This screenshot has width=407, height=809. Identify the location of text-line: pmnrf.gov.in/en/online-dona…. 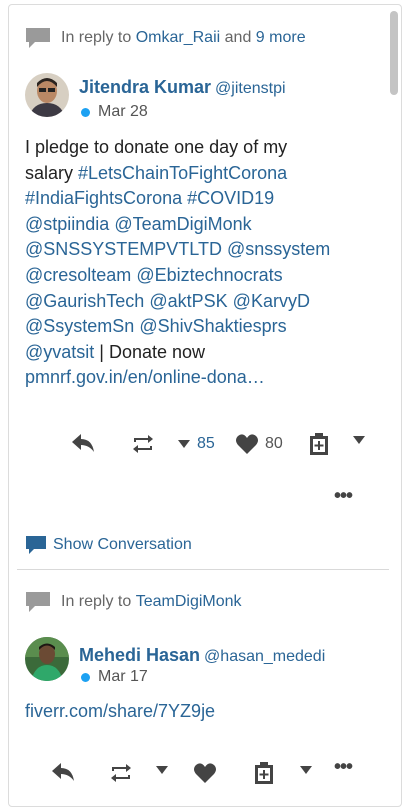
(202, 378).